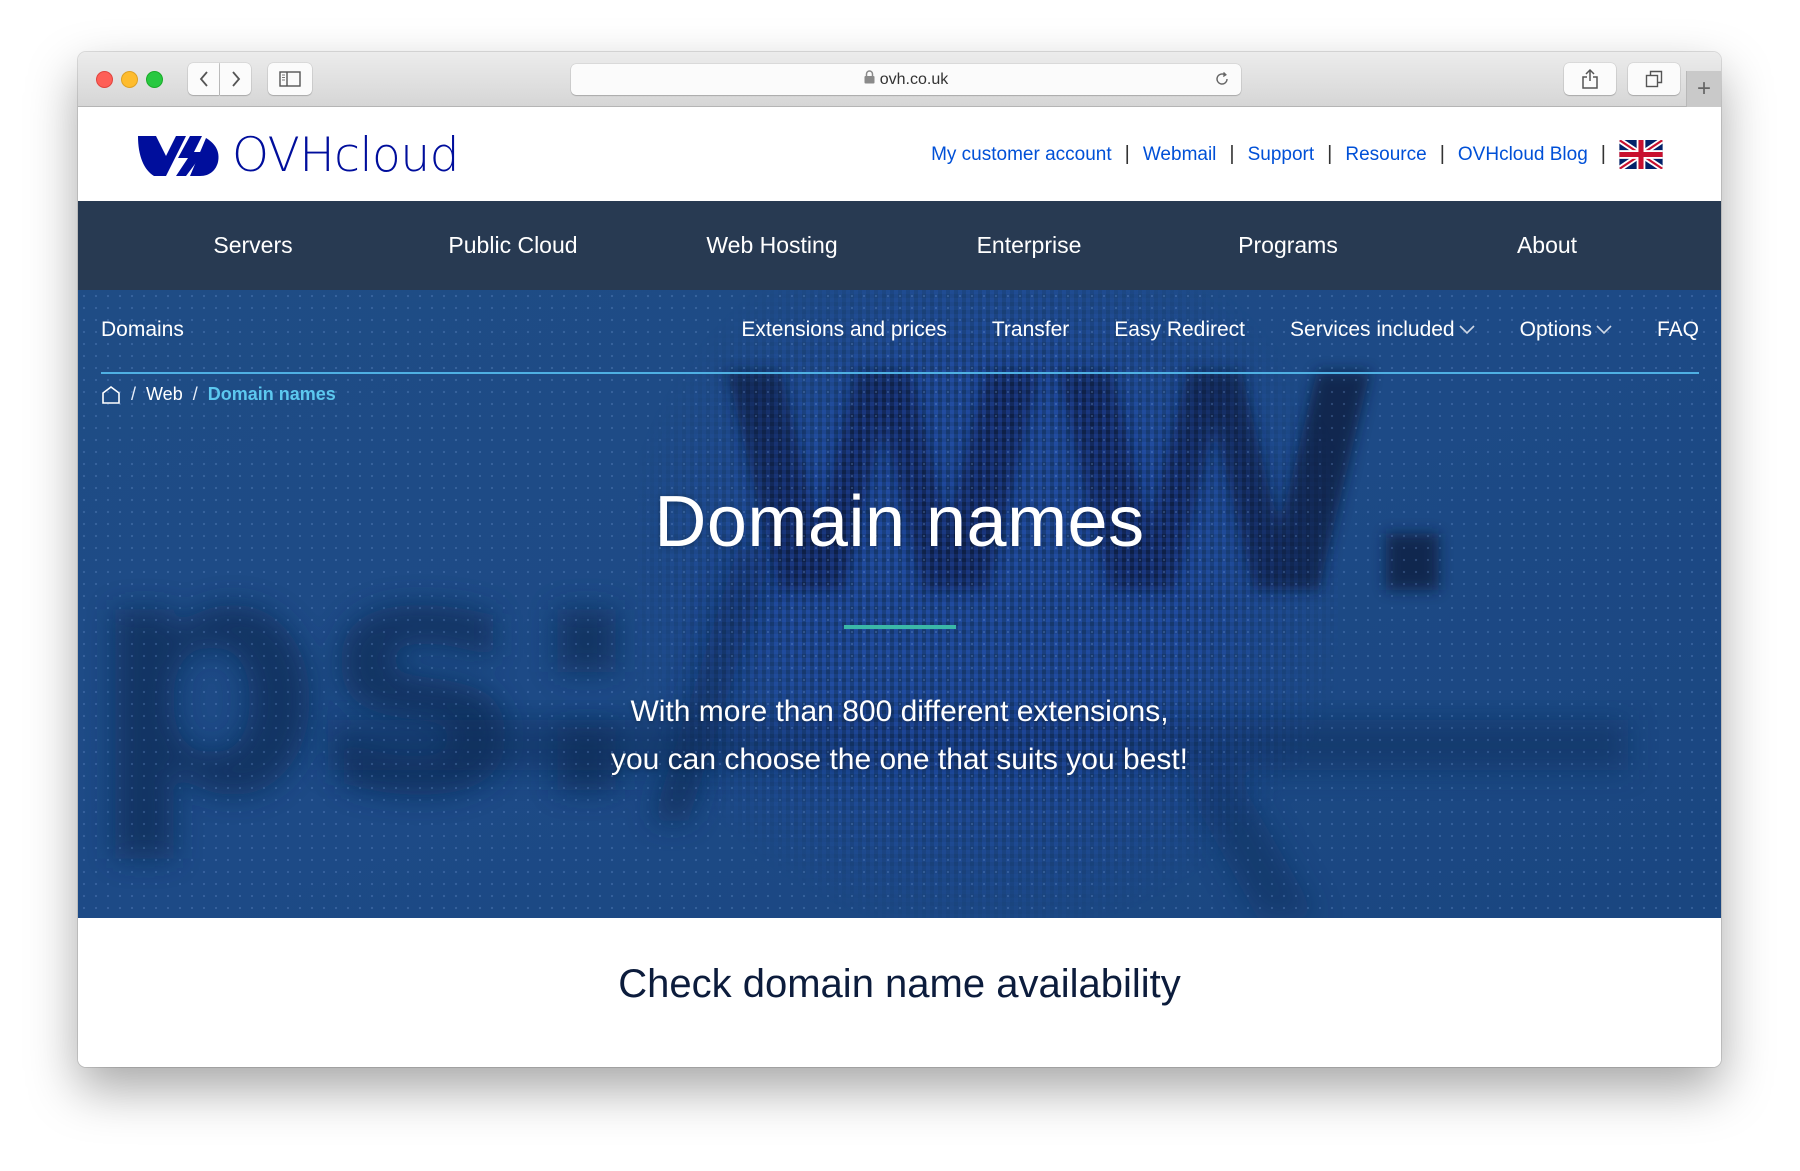 The image size is (1800, 1171). Describe the element at coordinates (1372, 329) in the screenshot. I see `sub-nav-label: Services included` at that location.